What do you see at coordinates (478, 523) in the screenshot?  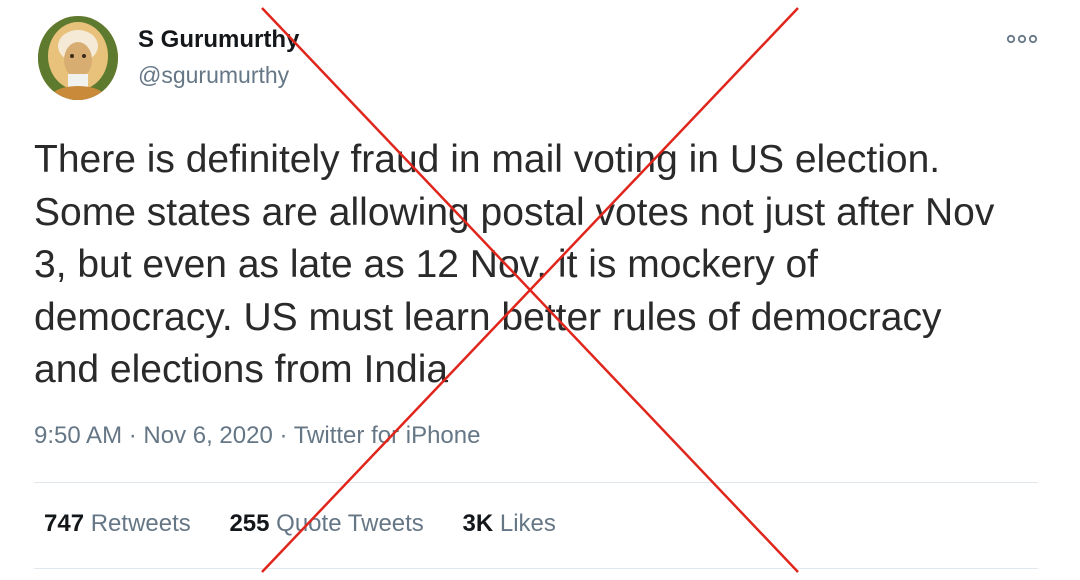 I see `likes-count: 3K` at bounding box center [478, 523].